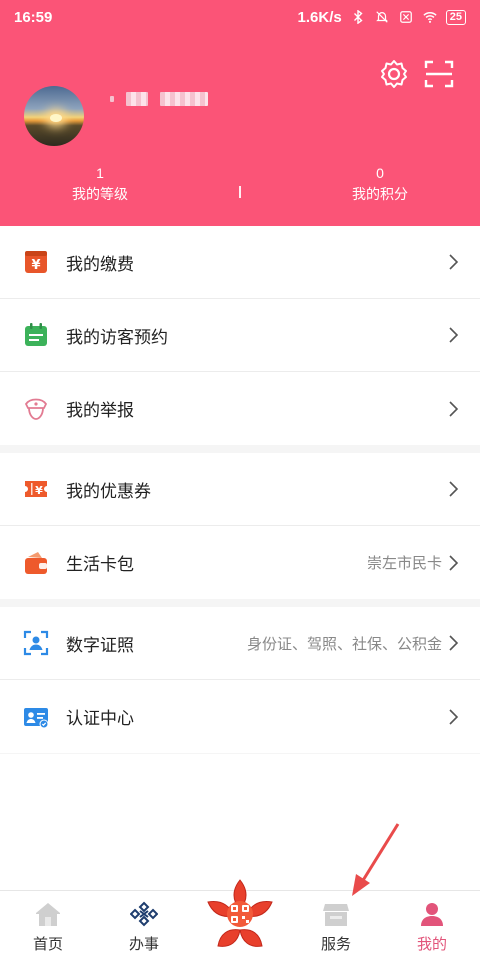 The width and height of the screenshot is (480, 960). I want to click on points-label: 我的积分, so click(380, 194).